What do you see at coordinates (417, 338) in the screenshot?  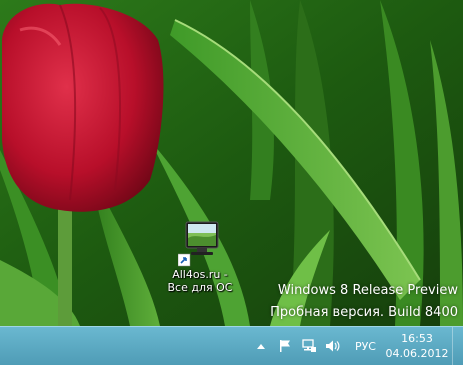 I see `clock-time: 16:53` at bounding box center [417, 338].